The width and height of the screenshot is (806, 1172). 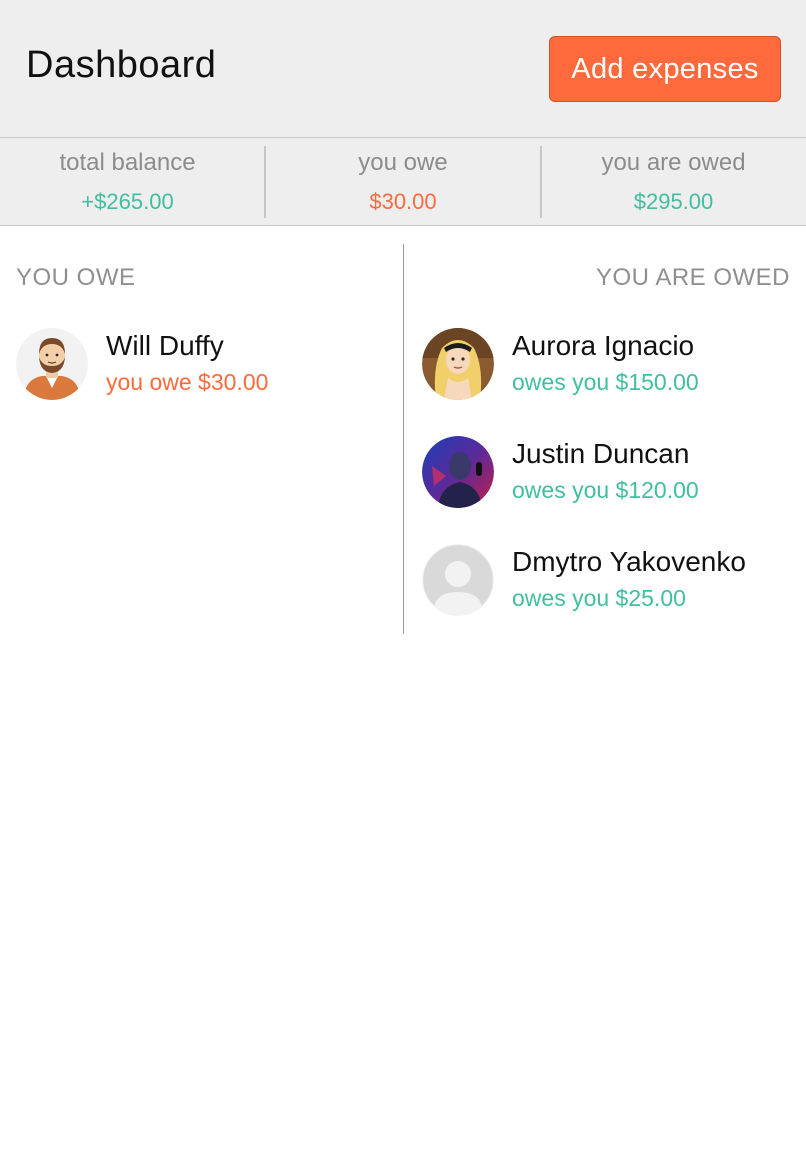 What do you see at coordinates (165, 345) in the screenshot?
I see `person-name: Will Duffy` at bounding box center [165, 345].